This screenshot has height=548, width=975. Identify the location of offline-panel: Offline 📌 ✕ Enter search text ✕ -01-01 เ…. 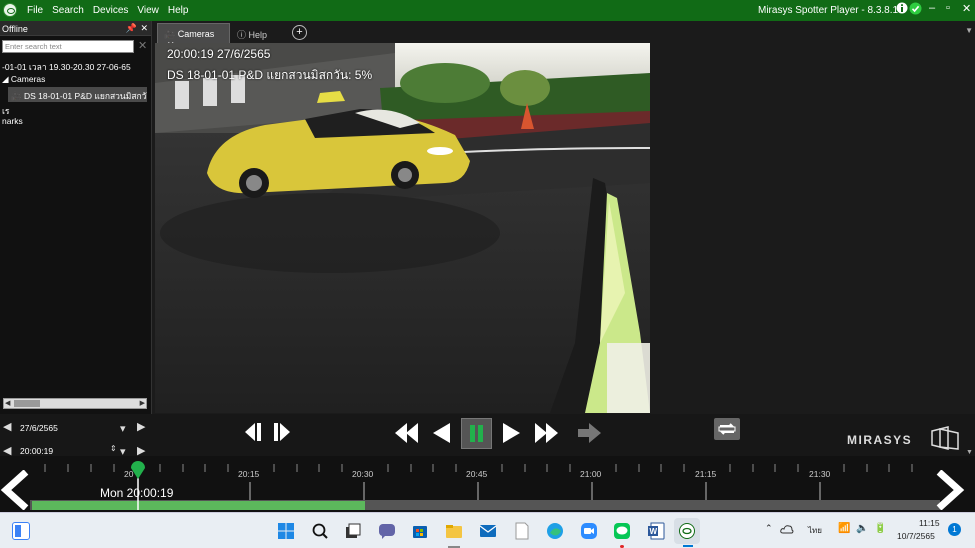
(76, 217).